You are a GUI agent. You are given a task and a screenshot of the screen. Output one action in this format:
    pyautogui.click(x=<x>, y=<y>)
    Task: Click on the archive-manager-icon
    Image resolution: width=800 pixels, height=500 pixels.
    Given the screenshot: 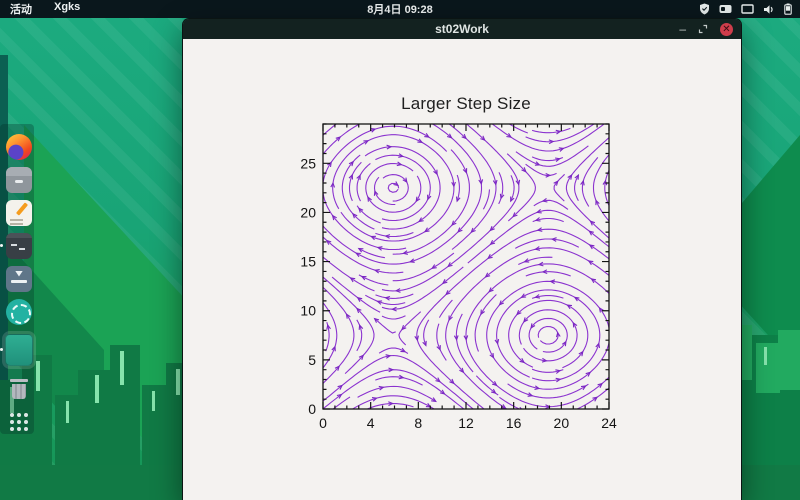 What is the action you would take?
    pyautogui.click(x=19, y=179)
    